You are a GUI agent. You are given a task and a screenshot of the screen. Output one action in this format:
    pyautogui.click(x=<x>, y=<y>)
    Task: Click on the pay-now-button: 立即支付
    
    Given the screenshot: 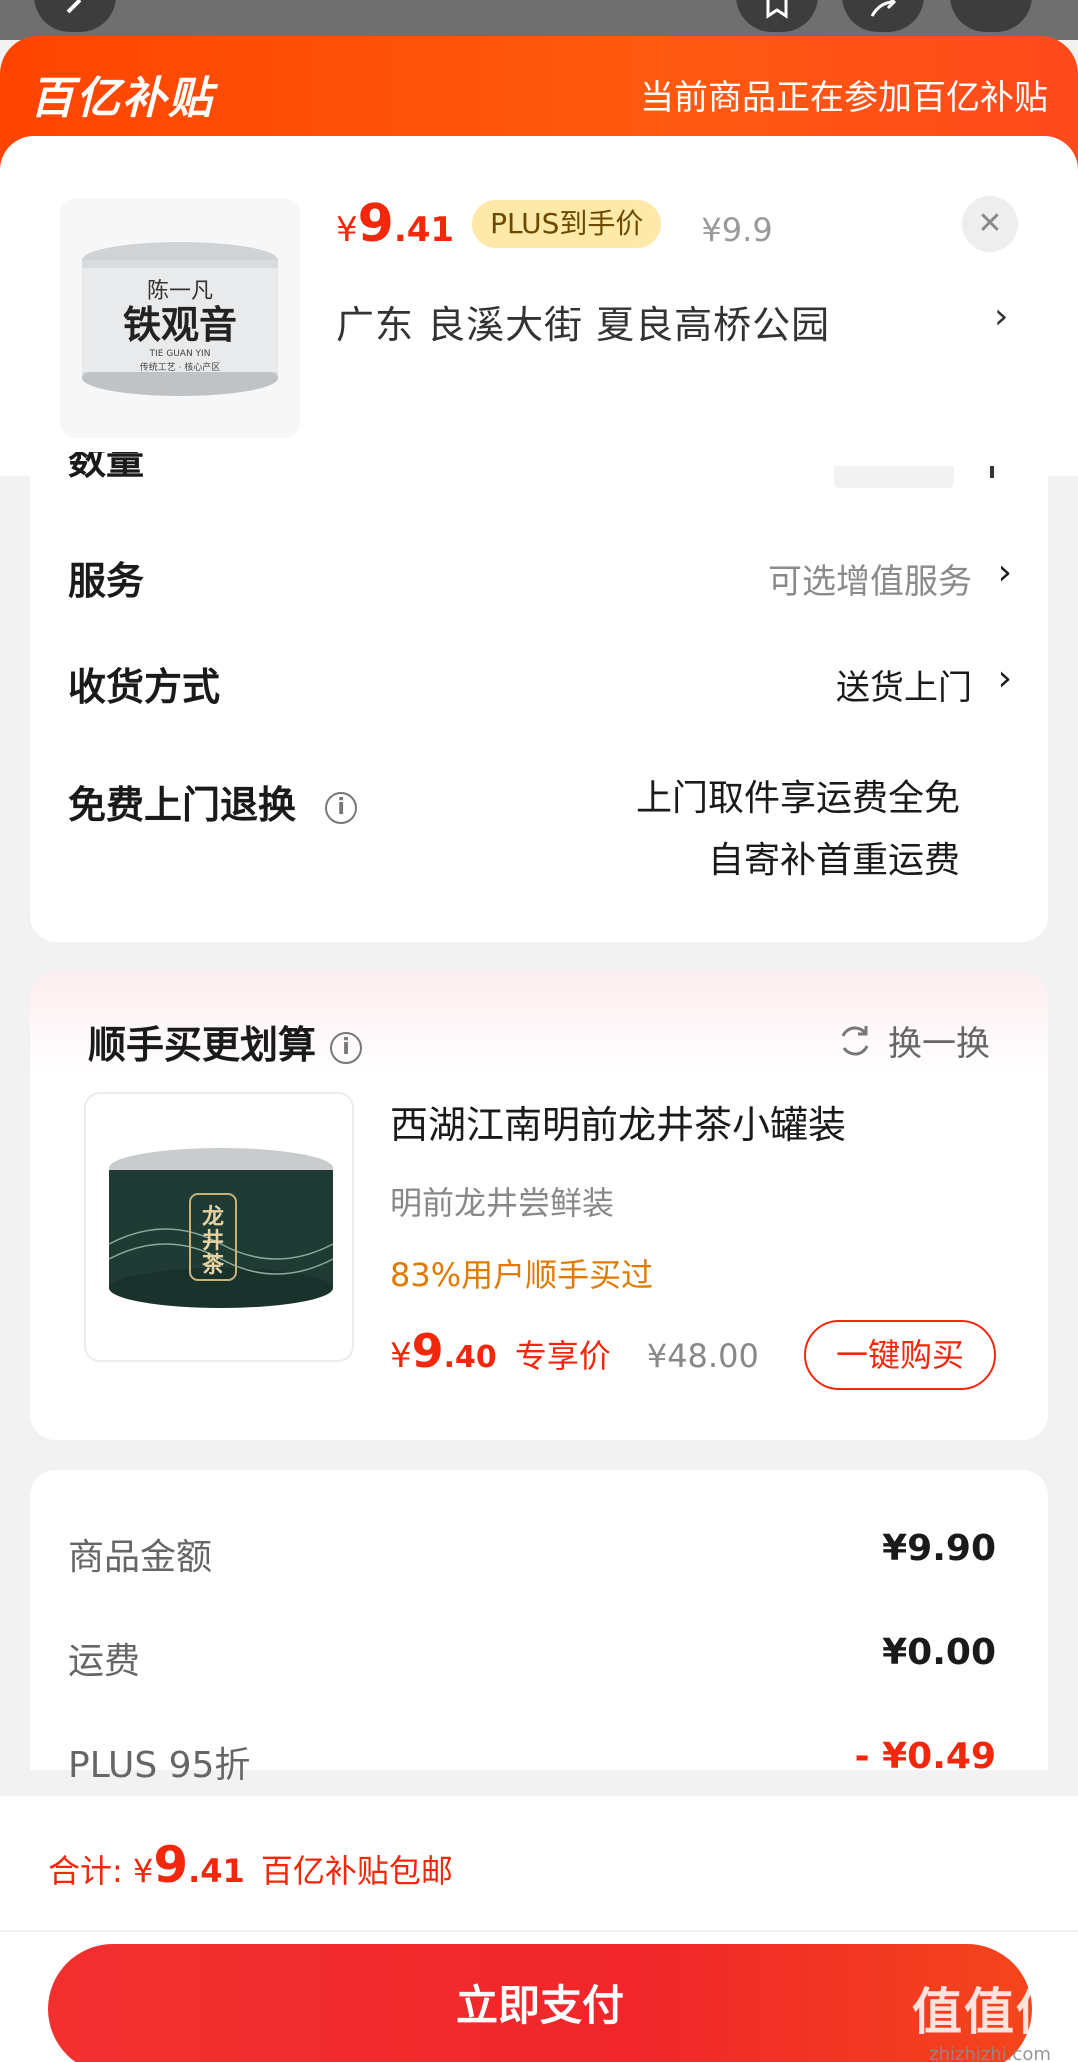 What is the action you would take?
    pyautogui.click(x=540, y=2003)
    